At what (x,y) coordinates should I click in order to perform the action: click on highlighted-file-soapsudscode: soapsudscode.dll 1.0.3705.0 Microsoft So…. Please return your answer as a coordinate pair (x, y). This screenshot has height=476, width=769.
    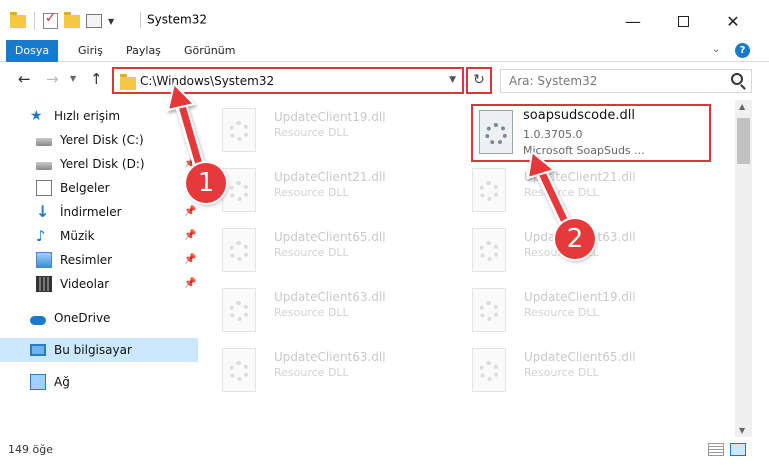
    Looking at the image, I should click on (591, 133).